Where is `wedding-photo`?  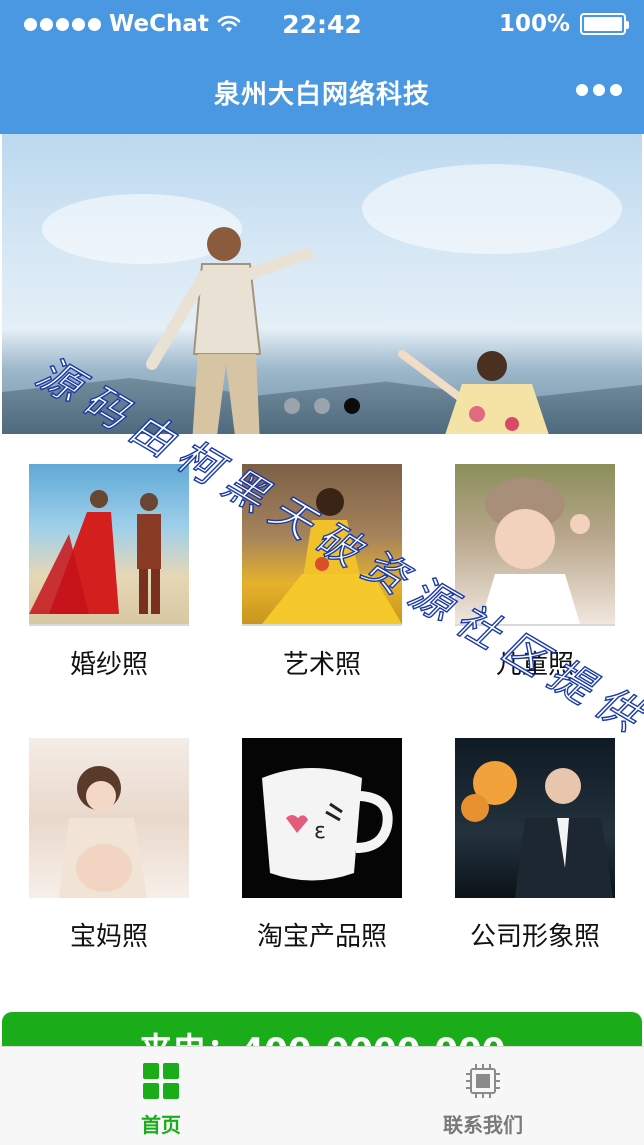 wedding-photo is located at coordinates (109, 545).